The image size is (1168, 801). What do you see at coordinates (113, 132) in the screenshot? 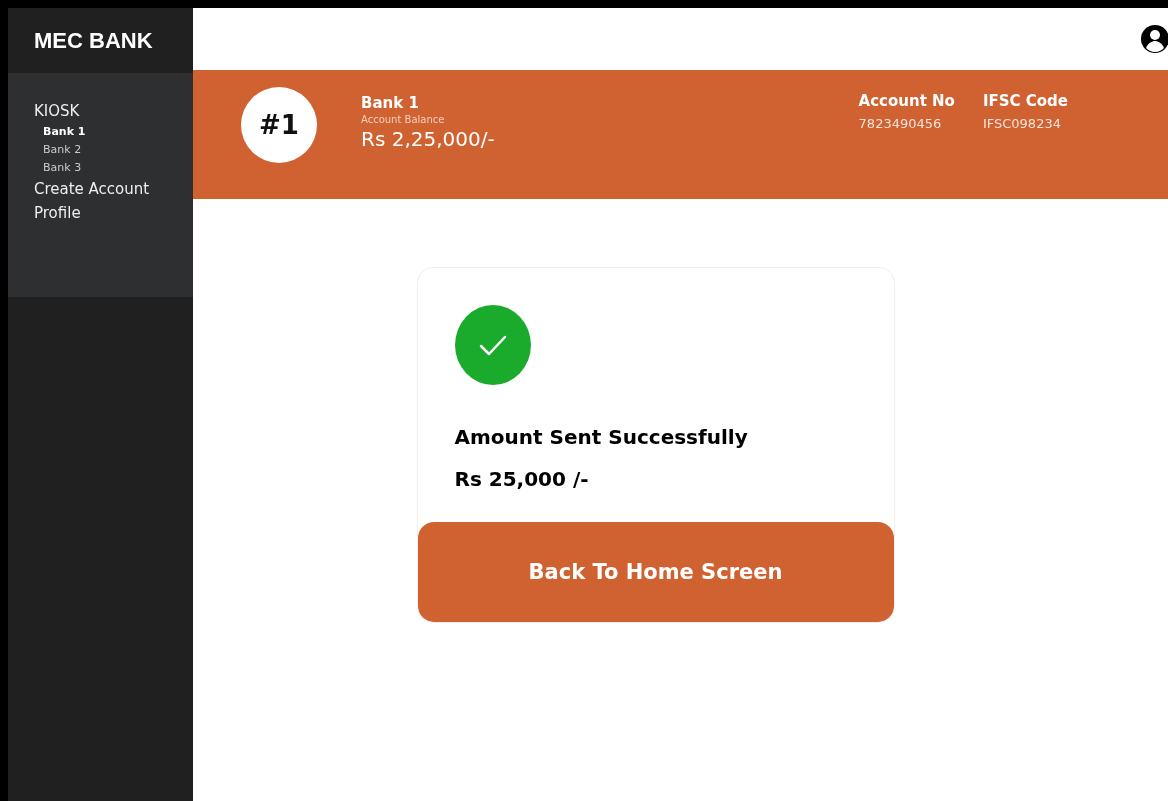
I see `sidebar-subitem: Bank 1` at bounding box center [113, 132].